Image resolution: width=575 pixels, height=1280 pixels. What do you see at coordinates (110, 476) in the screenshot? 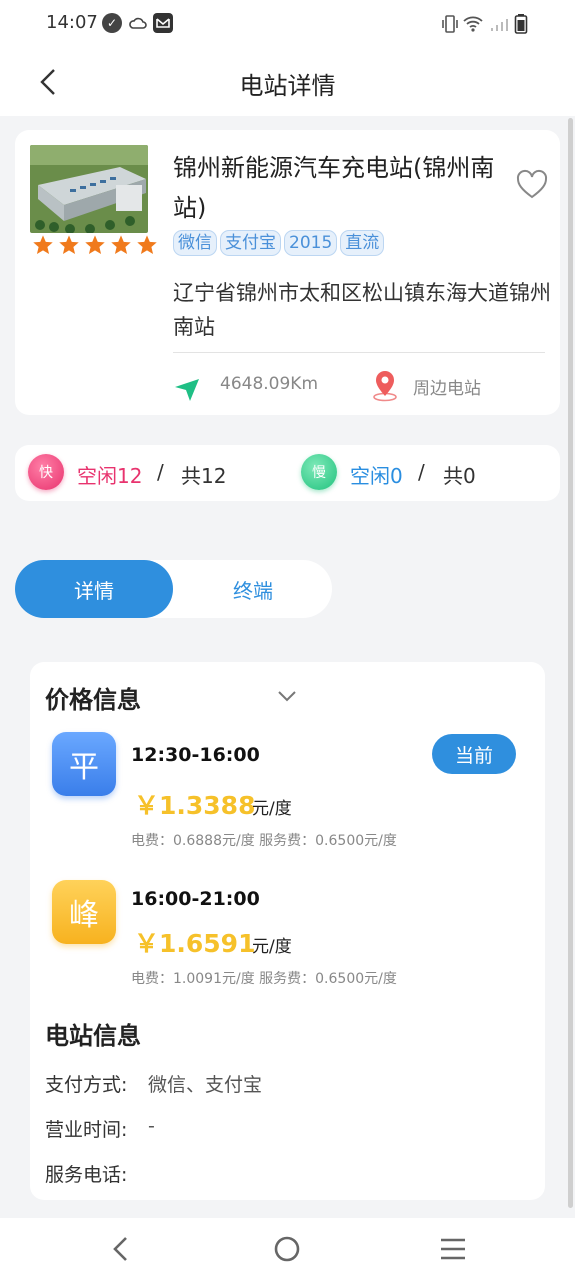
I see `fast-idle-count: 空闲12` at bounding box center [110, 476].